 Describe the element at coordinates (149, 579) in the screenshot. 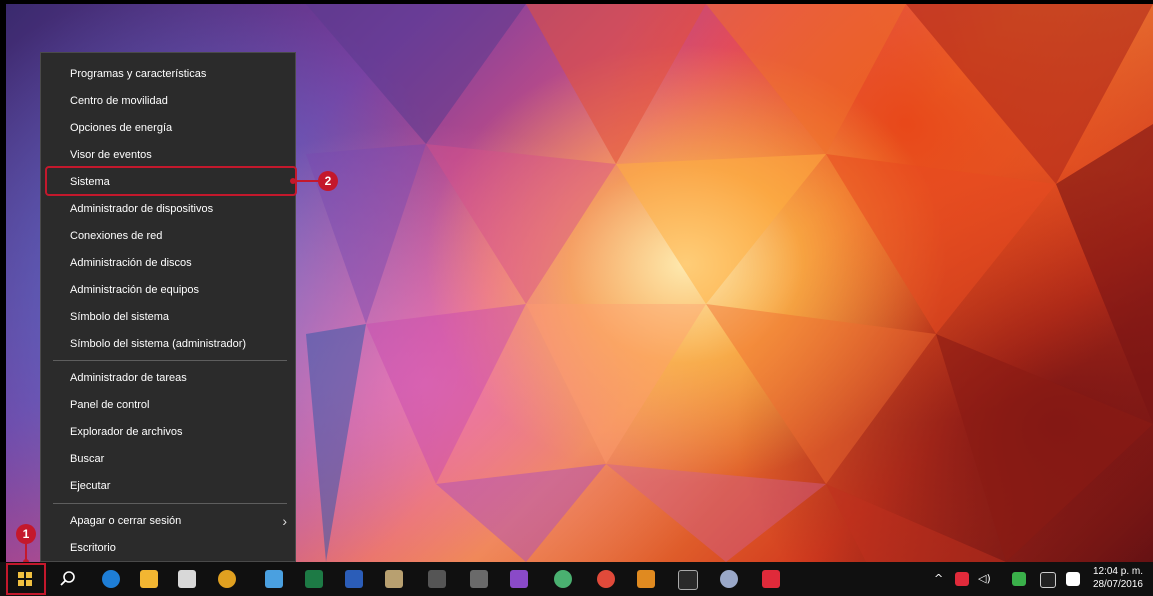

I see `file-explorer-icon` at that location.